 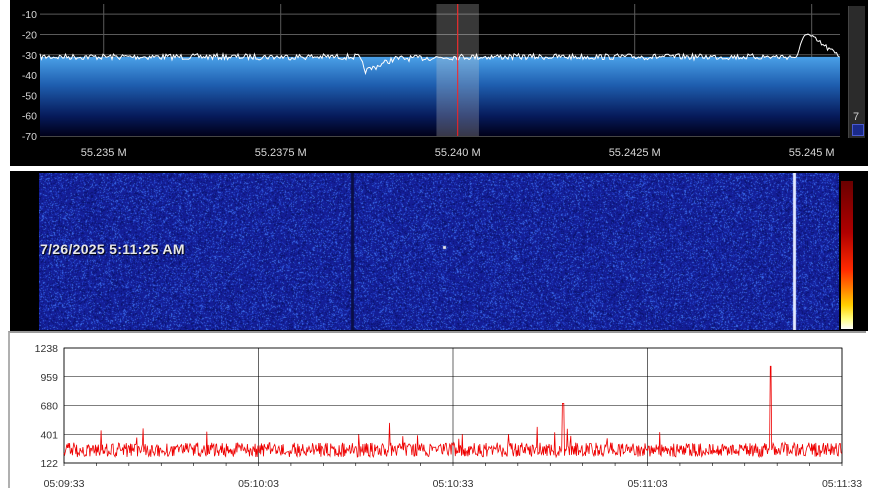 I want to click on timeseries-x-tick-label: 05:09:33, so click(x=64, y=484).